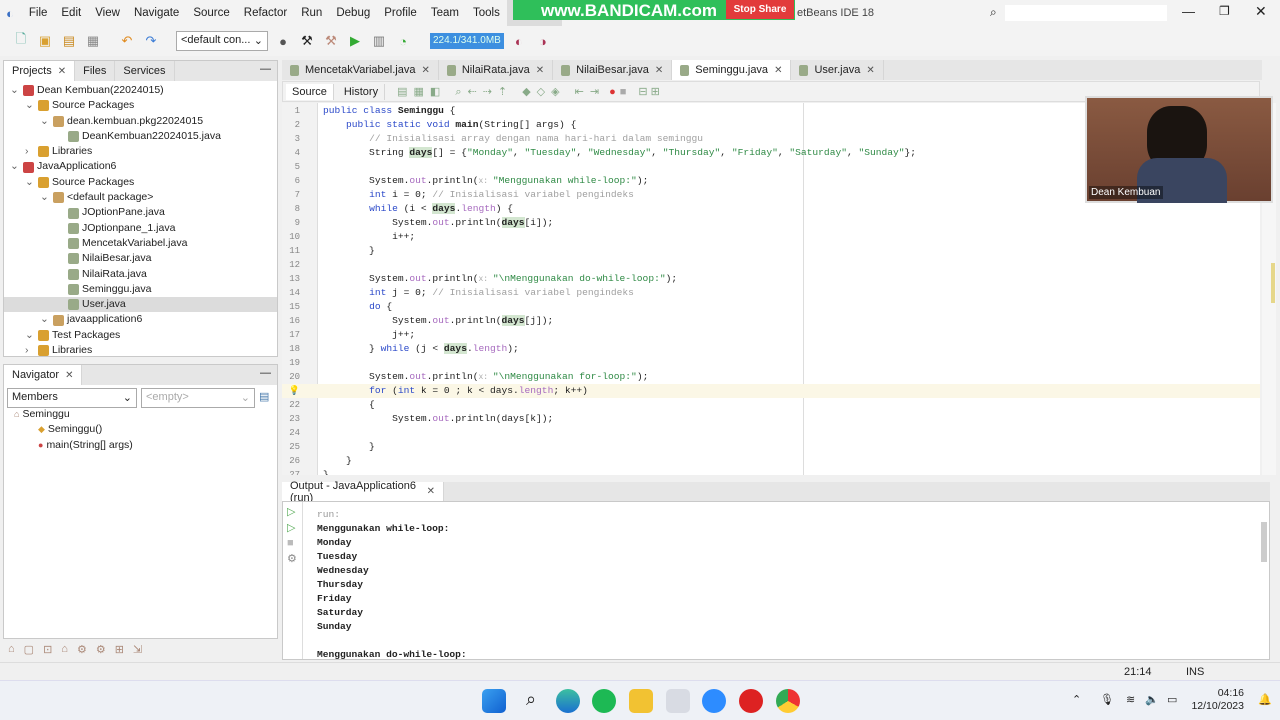  What do you see at coordinates (151, 41) in the screenshot?
I see `redo-icon: ↷` at bounding box center [151, 41].